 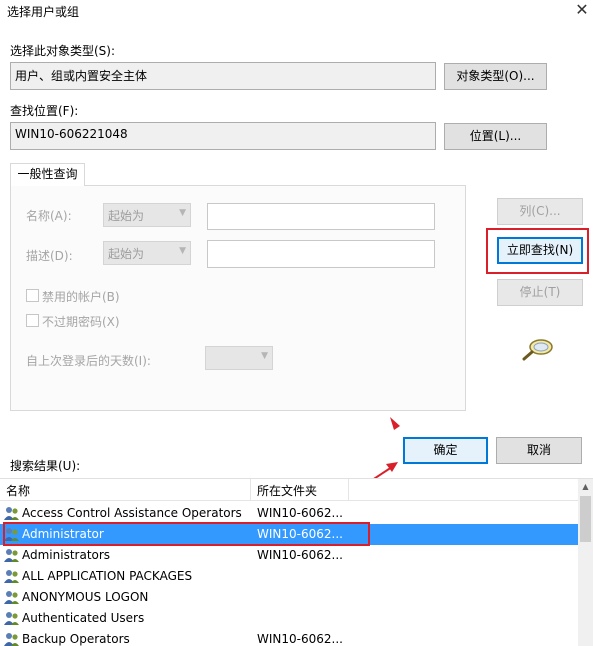 I want to click on object-type-label: 选择此对象类型(S):, so click(x=63, y=51).